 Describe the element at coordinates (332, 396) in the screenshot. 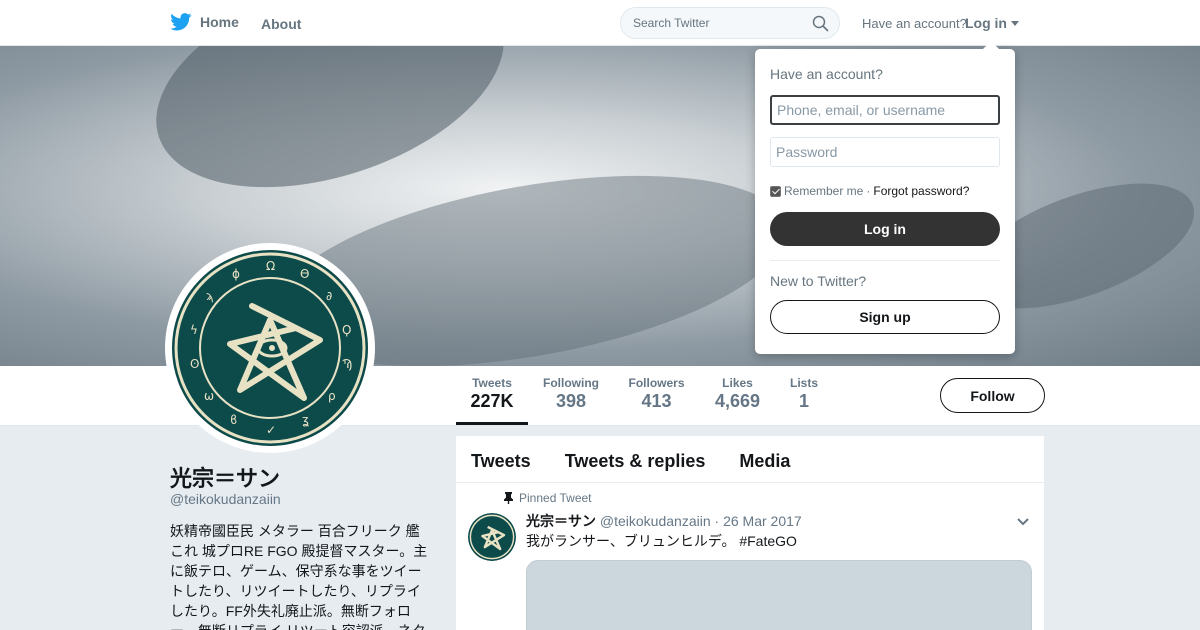

I see `svg-text: ρ` at that location.